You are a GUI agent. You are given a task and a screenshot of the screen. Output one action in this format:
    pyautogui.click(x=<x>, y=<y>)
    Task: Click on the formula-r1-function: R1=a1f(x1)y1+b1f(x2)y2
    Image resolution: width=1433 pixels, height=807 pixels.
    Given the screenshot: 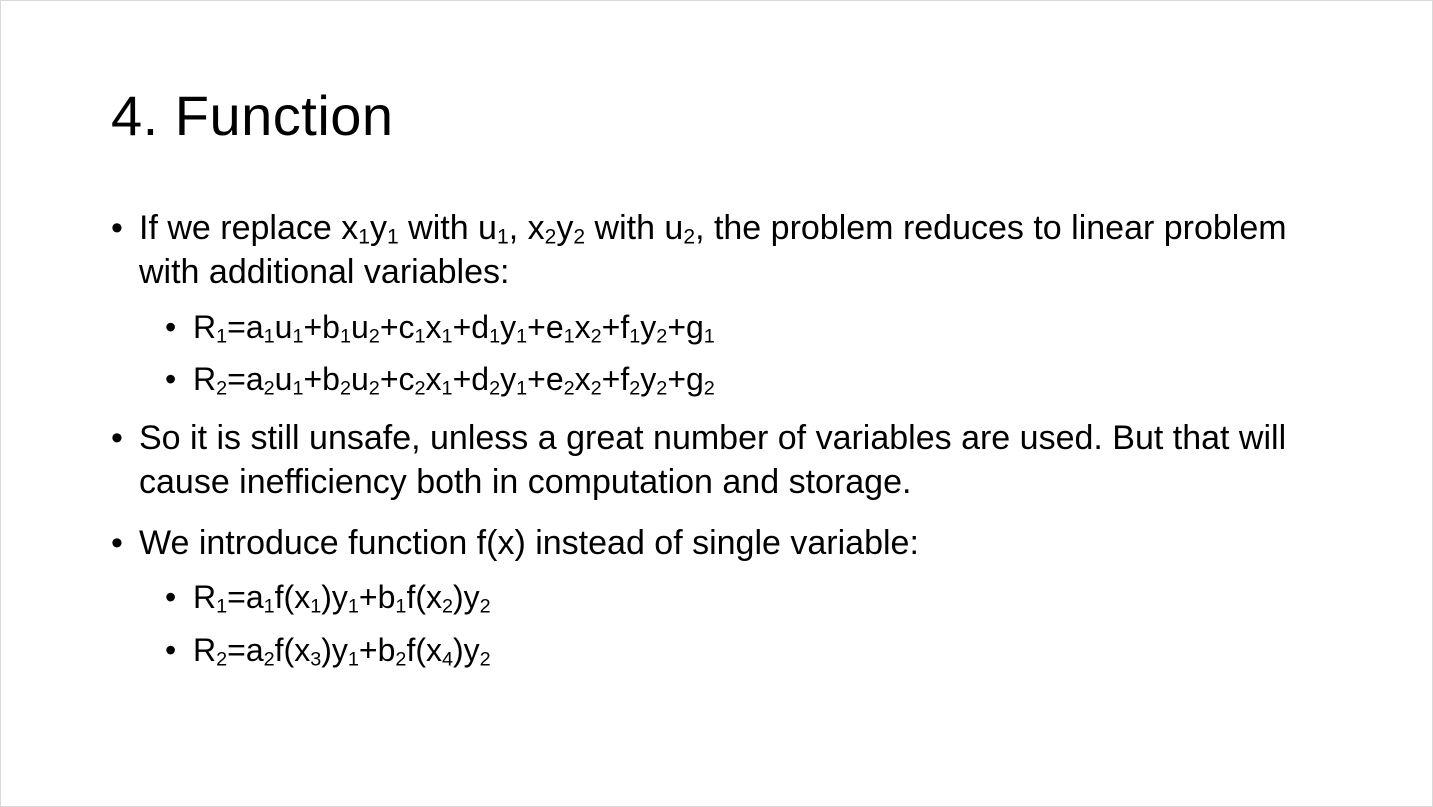 What is the action you would take?
    pyautogui.click(x=342, y=597)
    